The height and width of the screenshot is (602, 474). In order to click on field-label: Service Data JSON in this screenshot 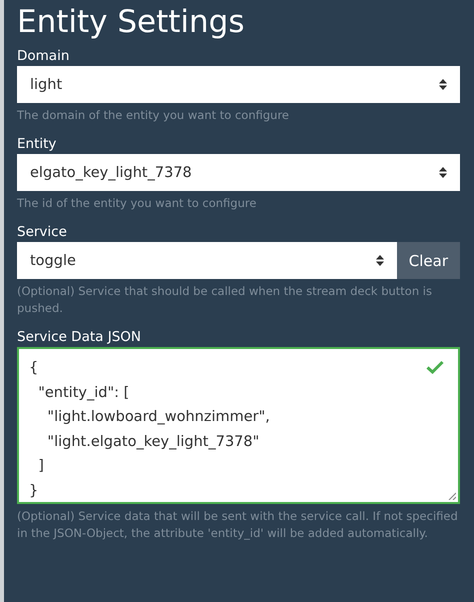, I will do `click(79, 337)`.